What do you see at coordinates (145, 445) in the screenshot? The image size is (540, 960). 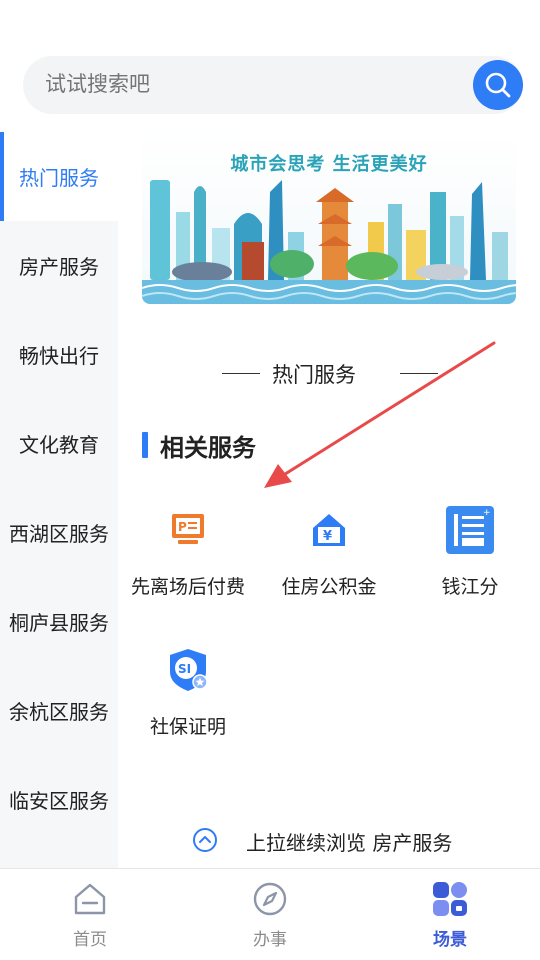 I see `section-accent-bar` at bounding box center [145, 445].